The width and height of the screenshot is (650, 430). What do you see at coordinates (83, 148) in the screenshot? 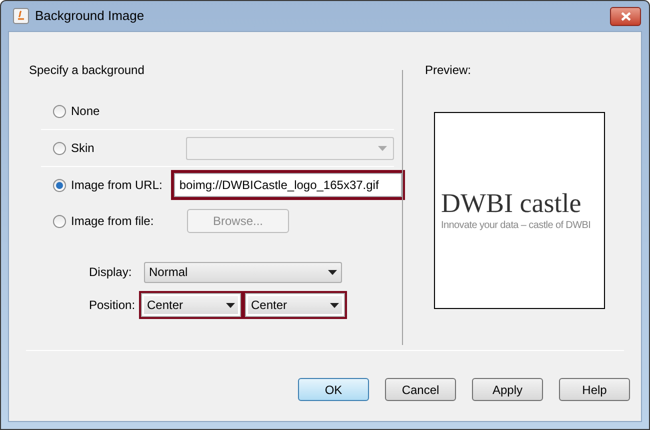
I see `radio-label: Skin` at bounding box center [83, 148].